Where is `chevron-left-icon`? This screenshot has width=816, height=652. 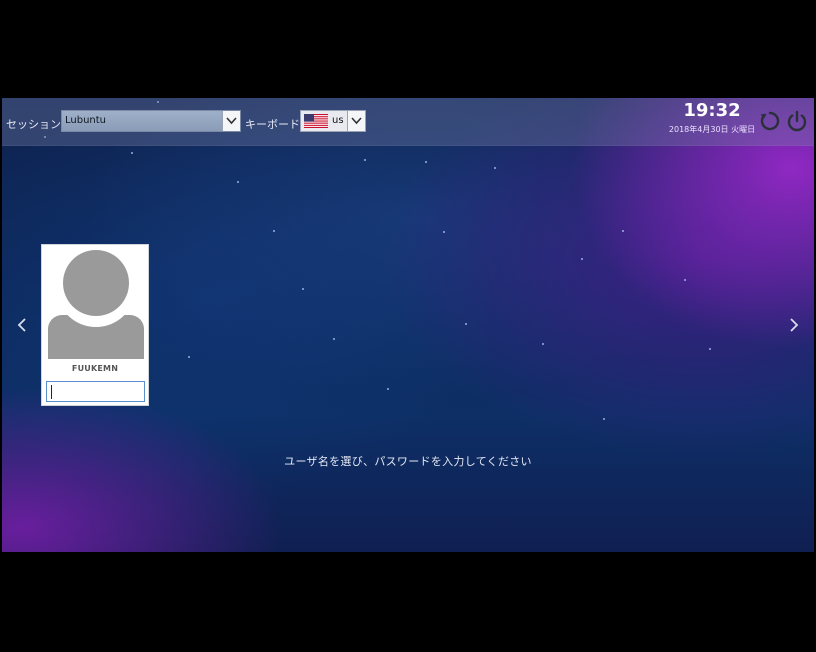
chevron-left-icon is located at coordinates (22, 325).